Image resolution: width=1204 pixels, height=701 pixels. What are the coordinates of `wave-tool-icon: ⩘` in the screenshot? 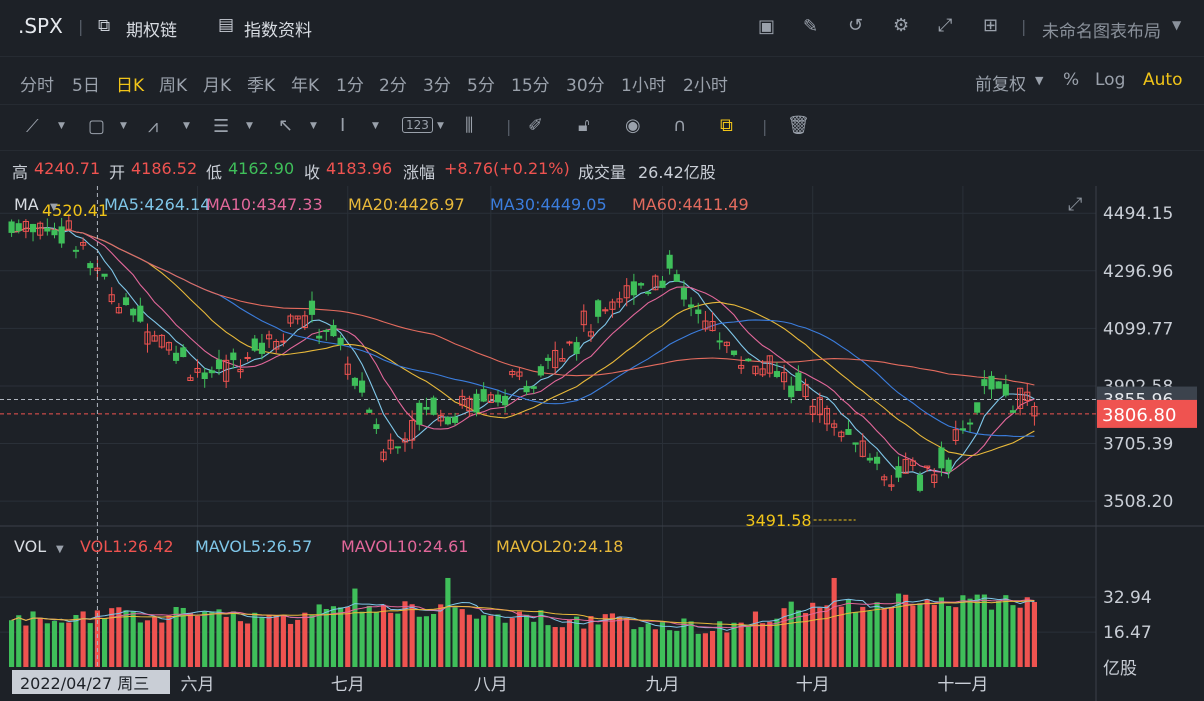 It's located at (153, 126).